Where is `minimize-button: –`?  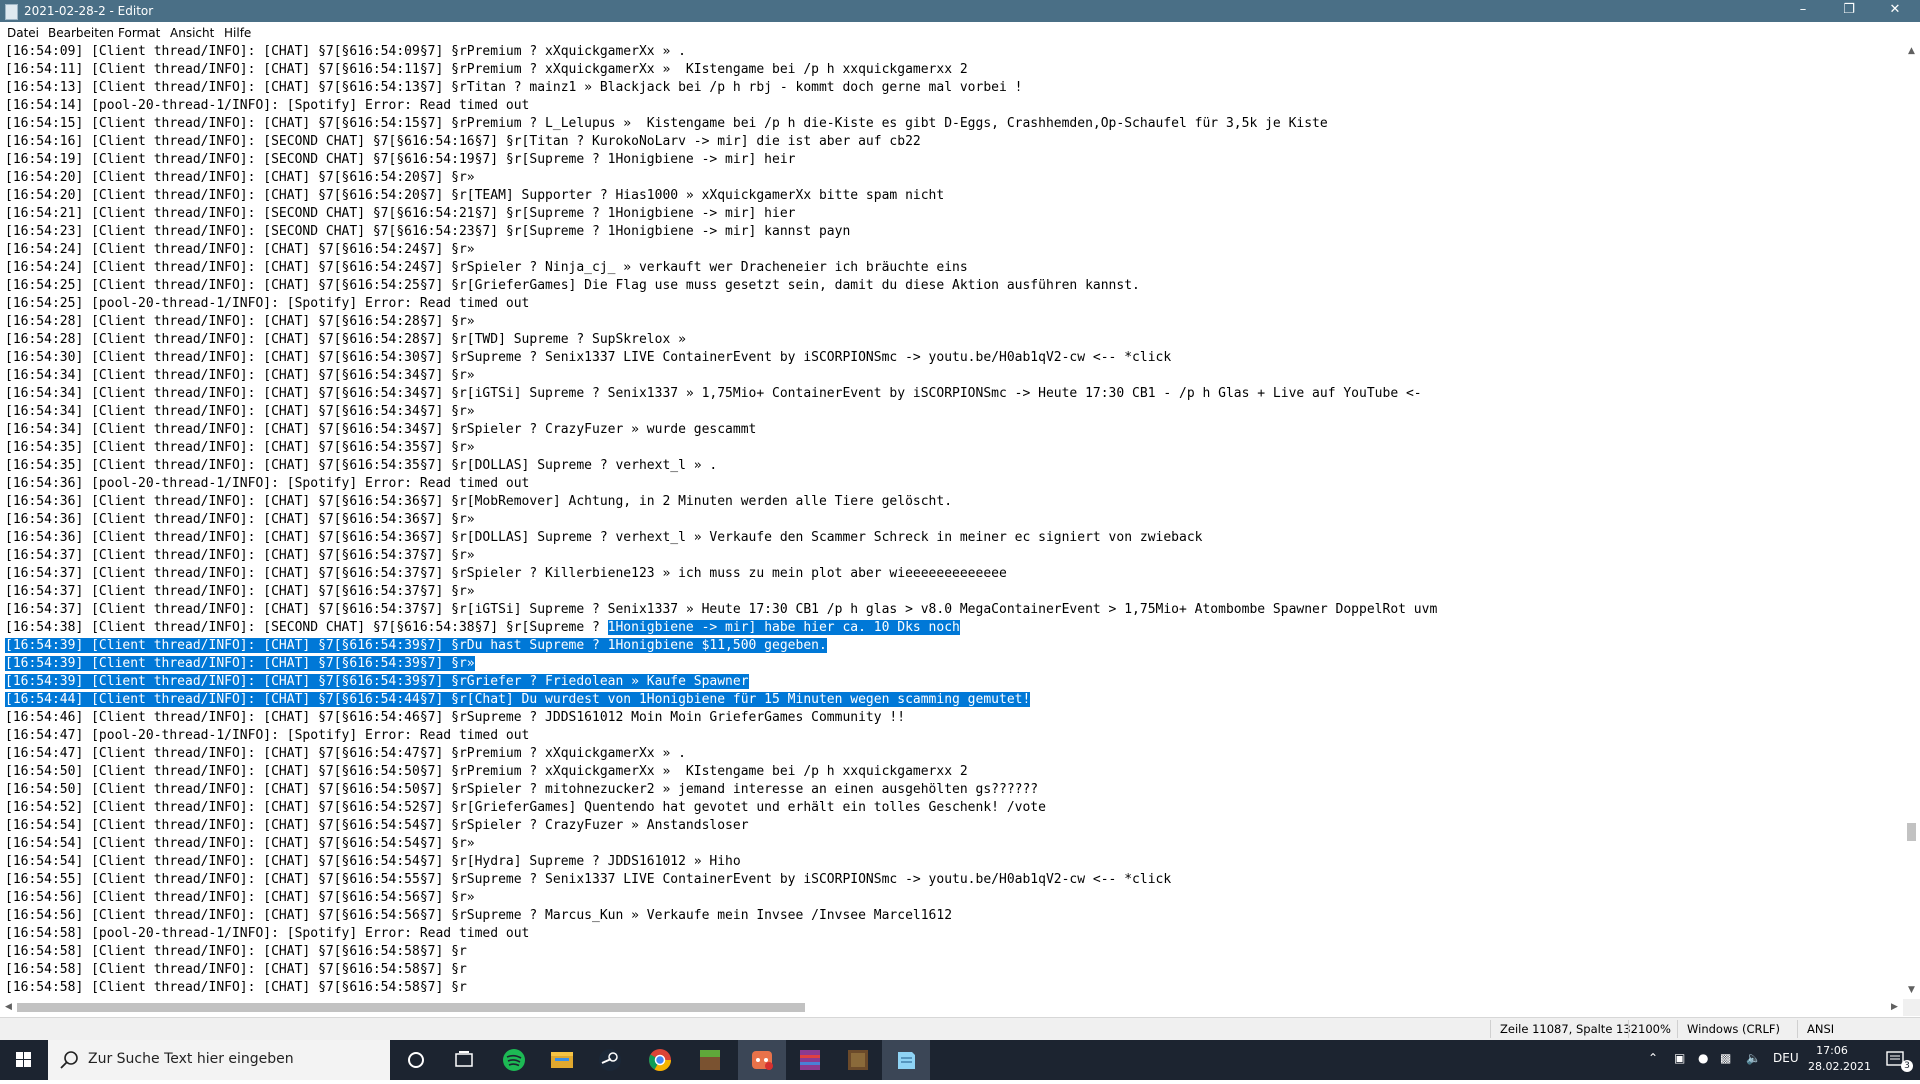
minimize-button: – is located at coordinates (1803, 11).